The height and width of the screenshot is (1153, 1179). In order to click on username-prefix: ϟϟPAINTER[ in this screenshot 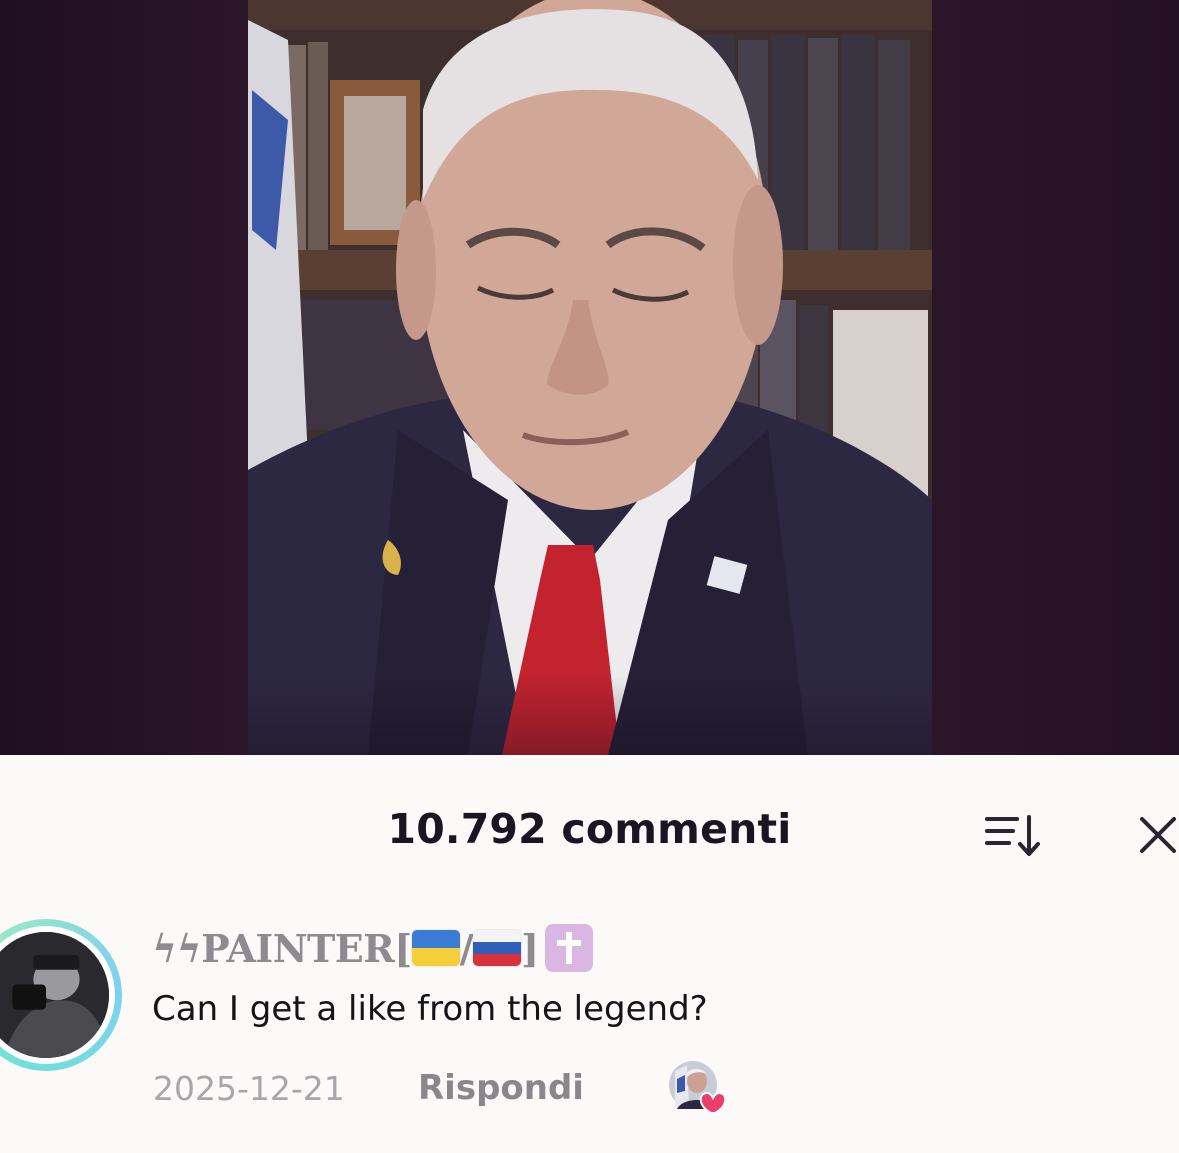, I will do `click(282, 948)`.